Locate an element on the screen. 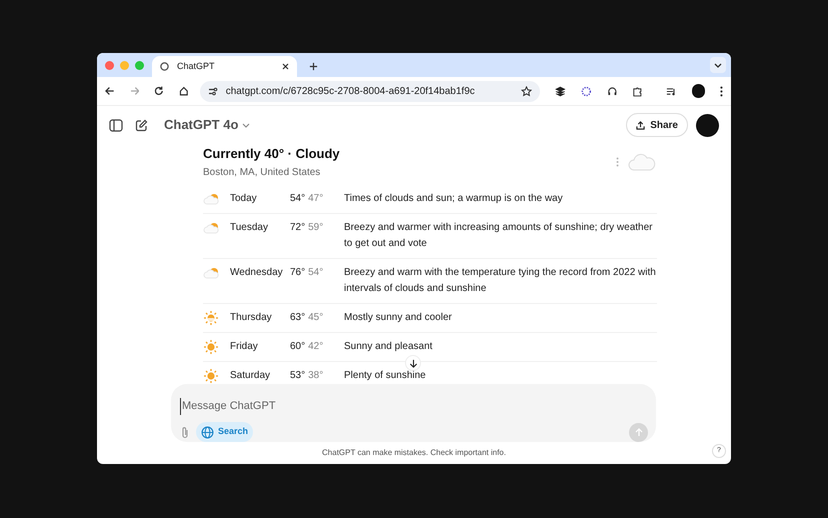 The width and height of the screenshot is (828, 518). high-temperature: 60° is located at coordinates (298, 347).